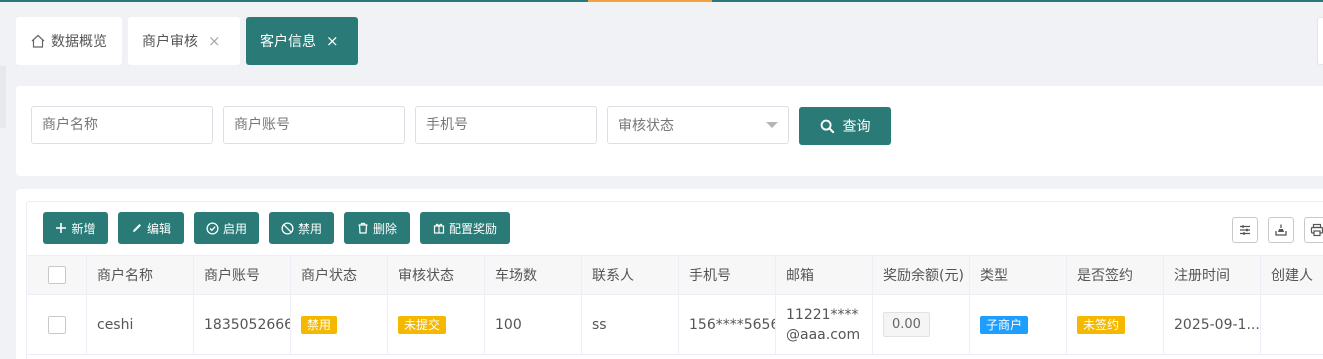 The width and height of the screenshot is (1323, 359). I want to click on cell-merchant-account: 1835052666, so click(242, 324).